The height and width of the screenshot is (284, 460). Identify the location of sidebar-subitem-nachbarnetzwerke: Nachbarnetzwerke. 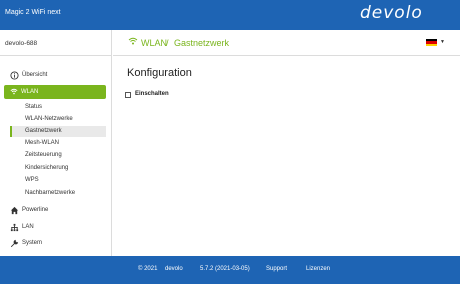
(58, 193).